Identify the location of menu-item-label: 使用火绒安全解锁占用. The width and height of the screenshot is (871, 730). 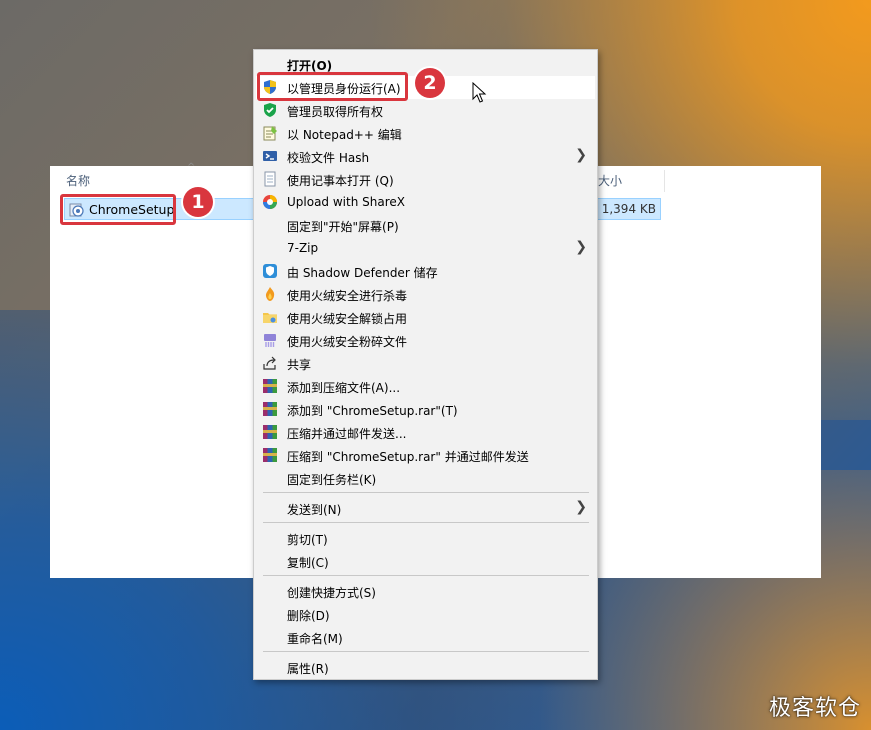
(347, 319).